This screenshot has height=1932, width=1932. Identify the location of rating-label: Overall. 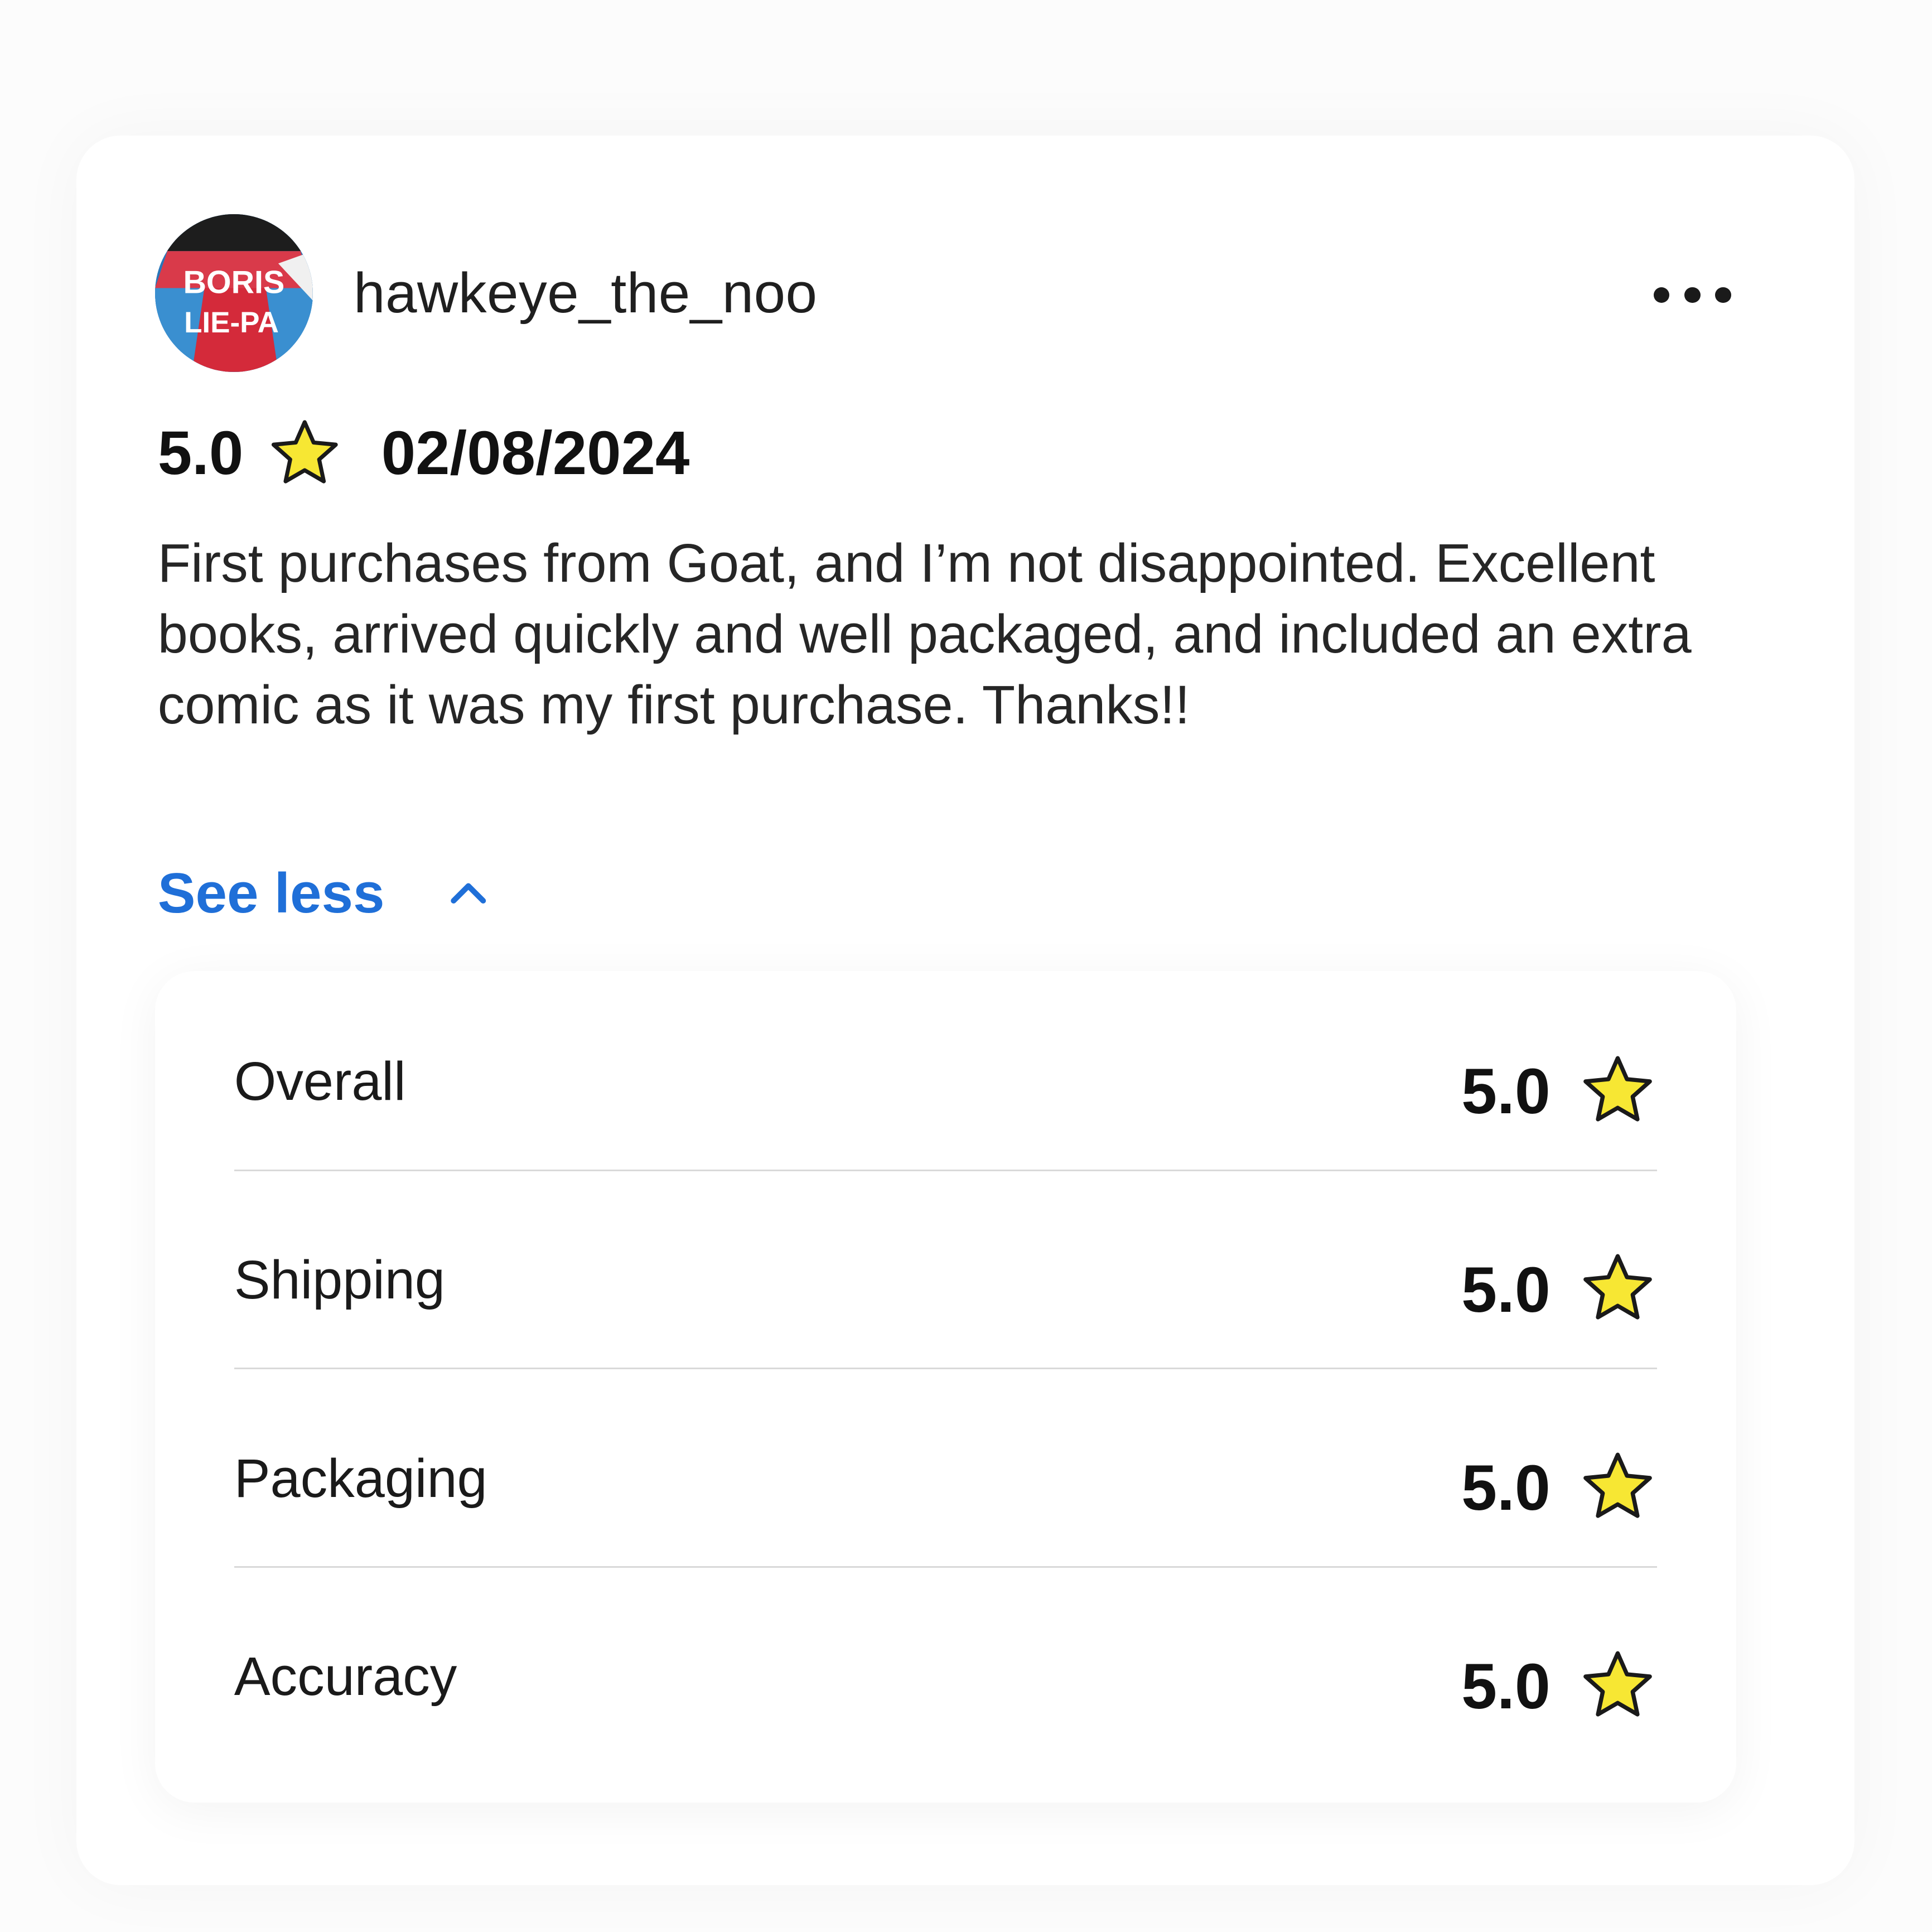
(320, 1081).